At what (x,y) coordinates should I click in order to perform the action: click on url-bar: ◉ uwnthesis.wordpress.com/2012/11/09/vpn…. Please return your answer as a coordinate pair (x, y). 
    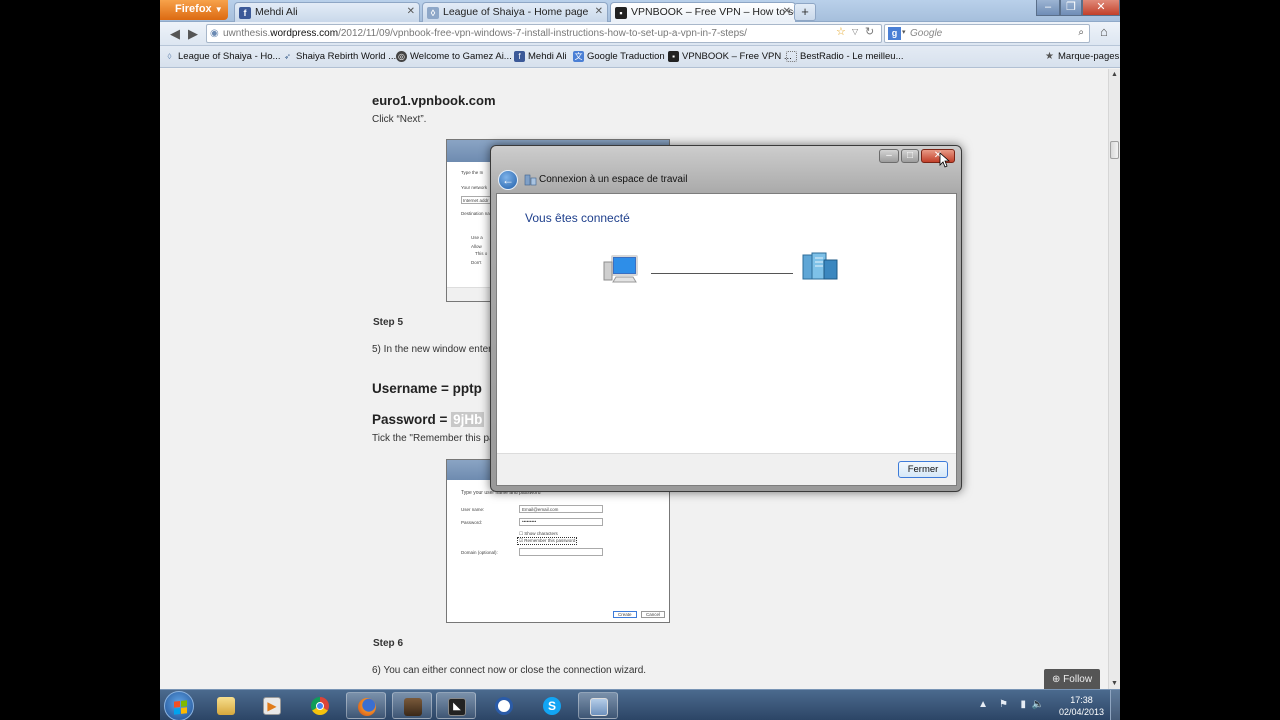
    Looking at the image, I should click on (544, 33).